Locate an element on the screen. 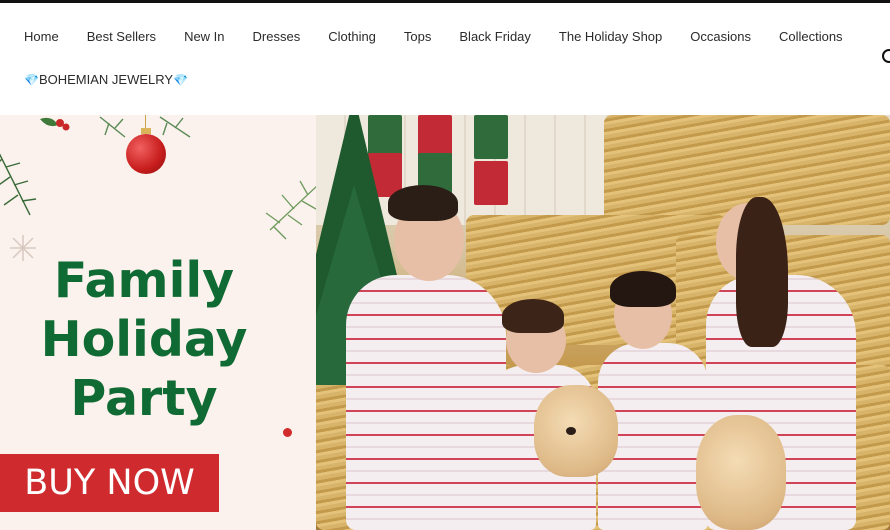  son-hair is located at coordinates (533, 316).